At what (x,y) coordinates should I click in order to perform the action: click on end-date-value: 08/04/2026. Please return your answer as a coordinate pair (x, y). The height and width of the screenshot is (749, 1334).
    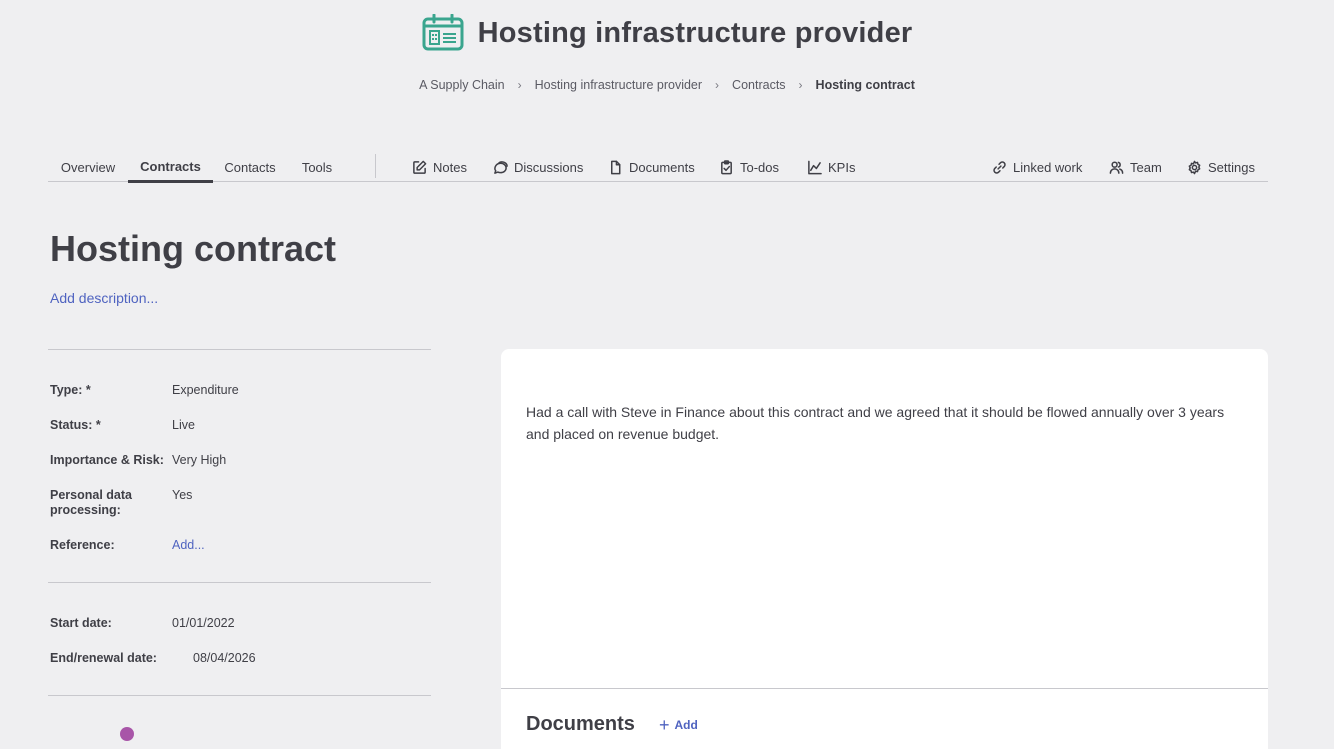
    Looking at the image, I should click on (224, 658).